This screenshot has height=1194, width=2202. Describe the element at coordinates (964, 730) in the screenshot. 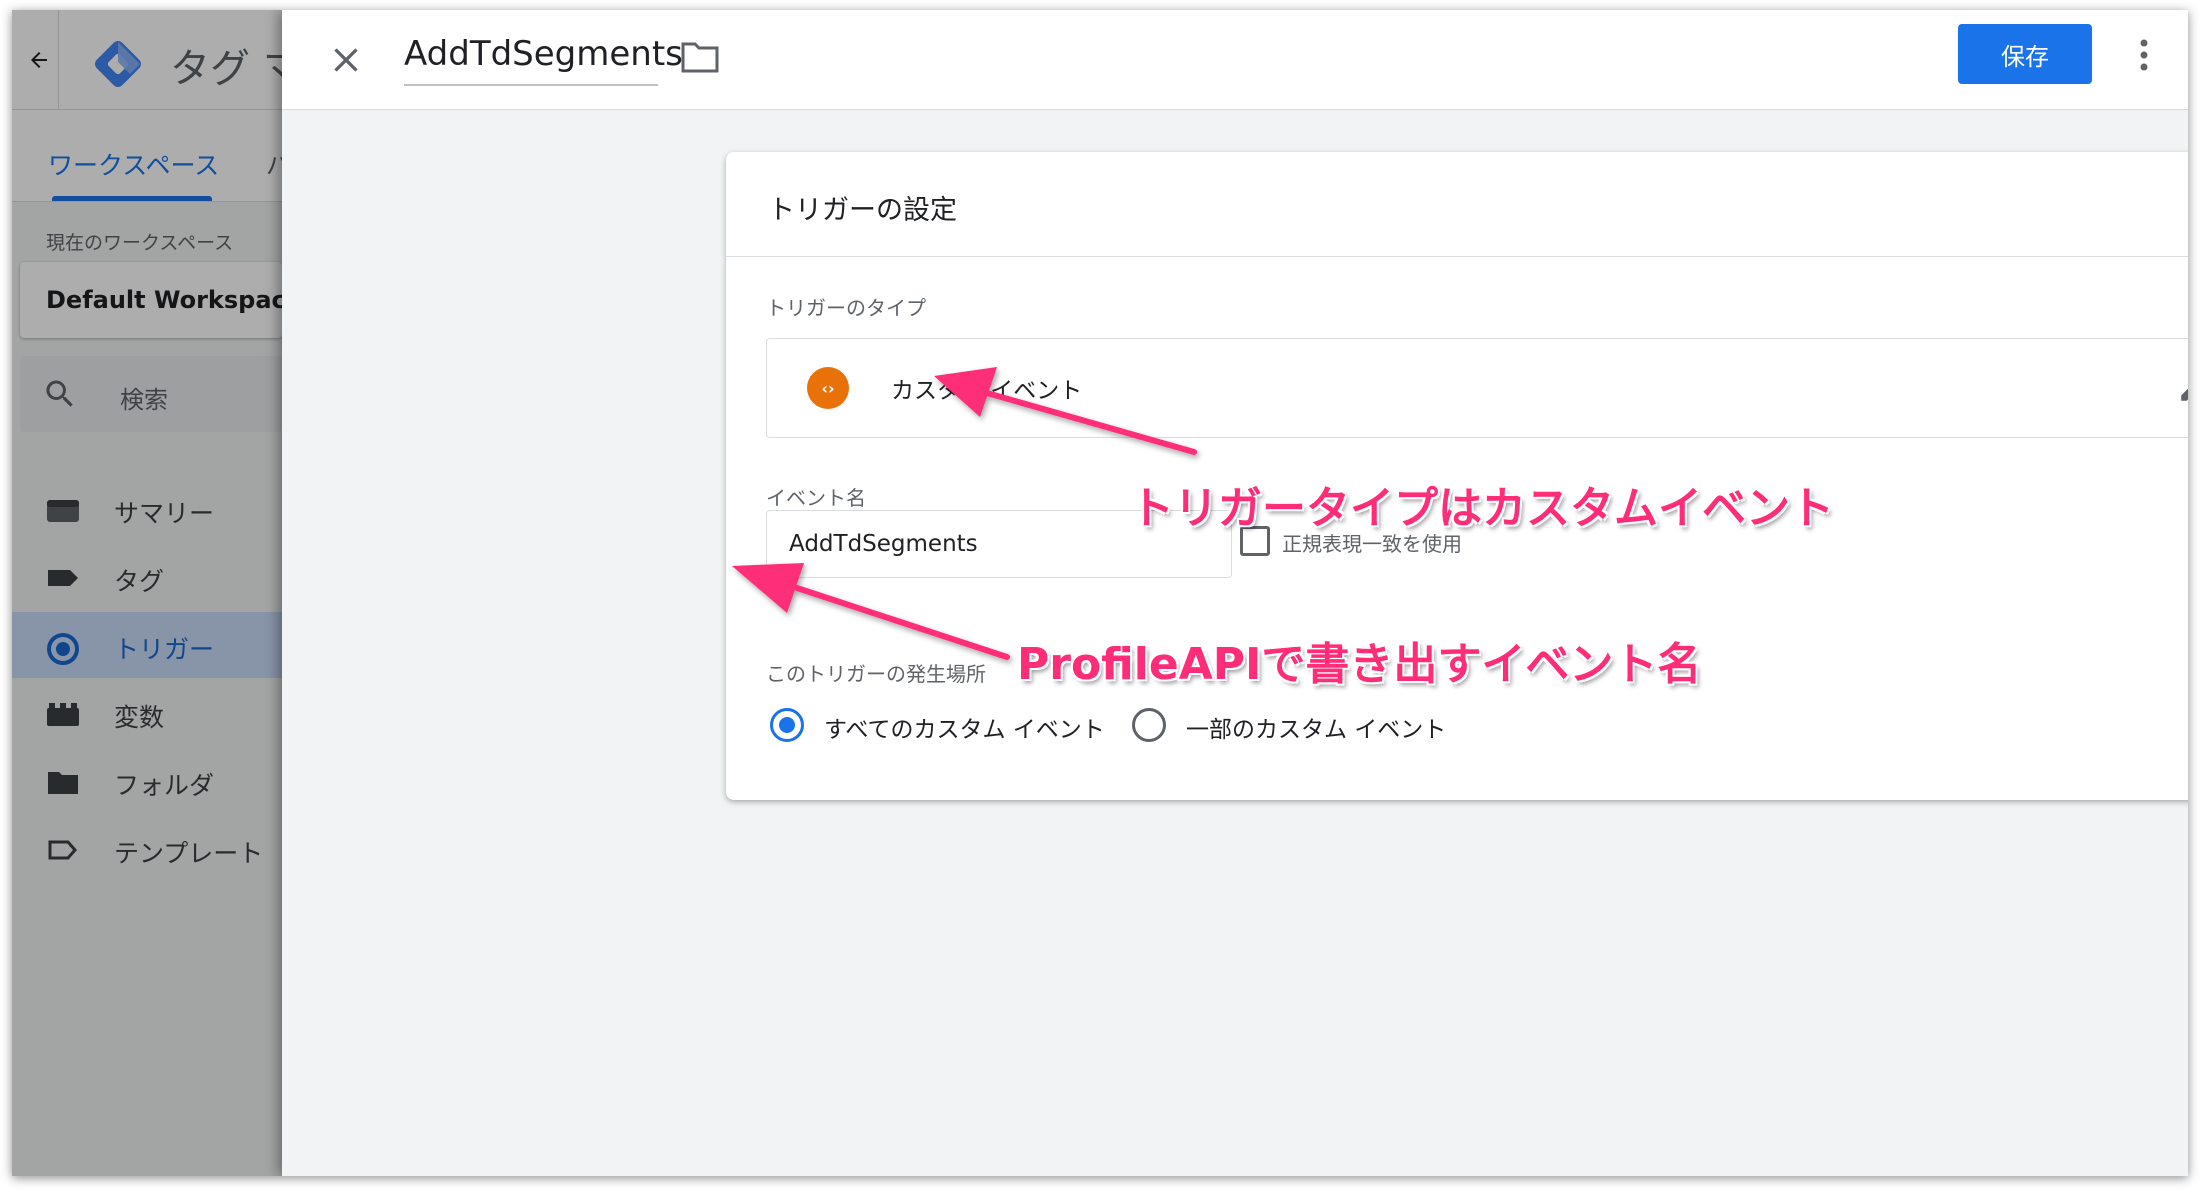

I see `all-custom-events-label: すべてのカスタム イベント` at that location.